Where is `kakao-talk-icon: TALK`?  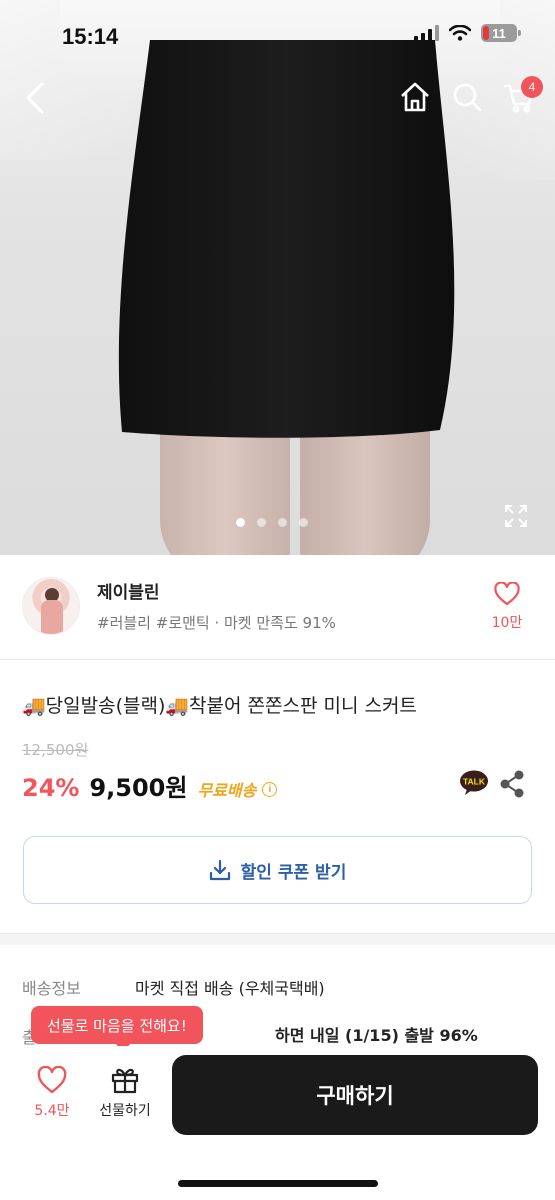 kakao-talk-icon: TALK is located at coordinates (474, 782).